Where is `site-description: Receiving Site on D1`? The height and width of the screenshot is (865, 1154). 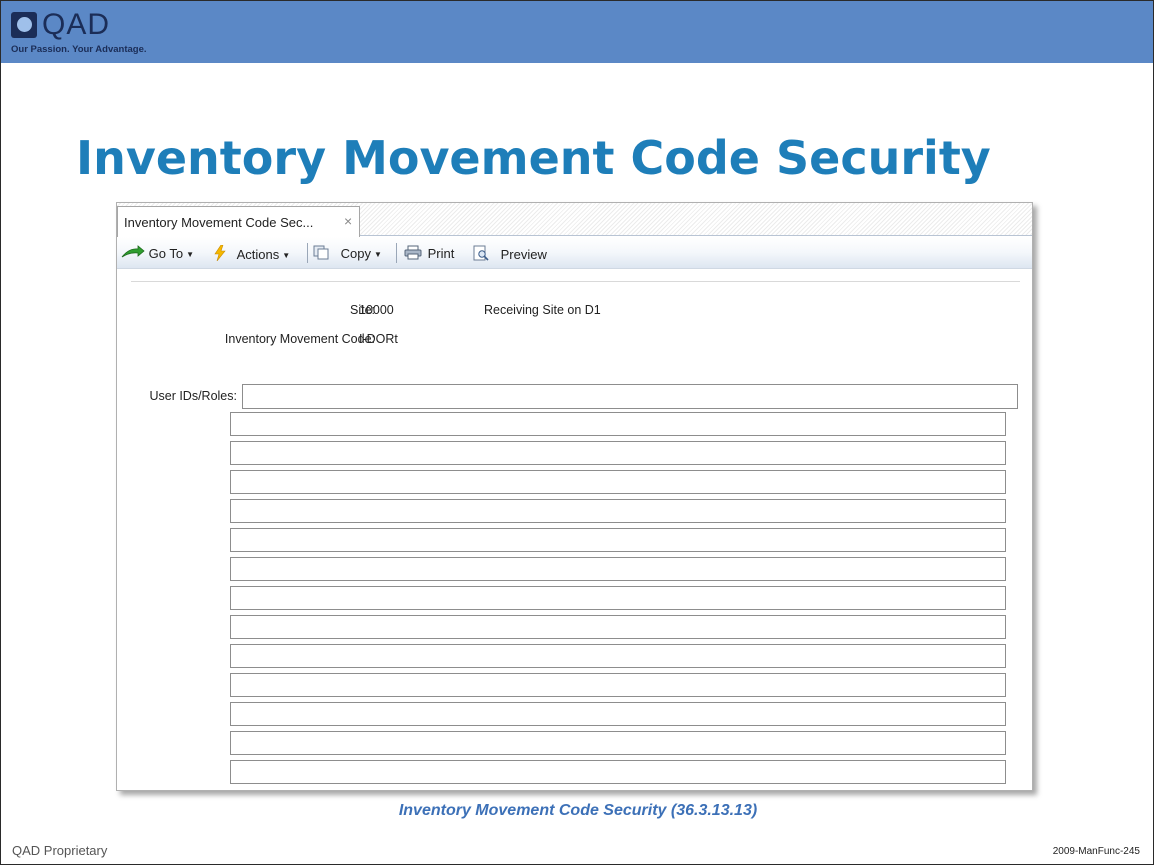 site-description: Receiving Site on D1 is located at coordinates (542, 310).